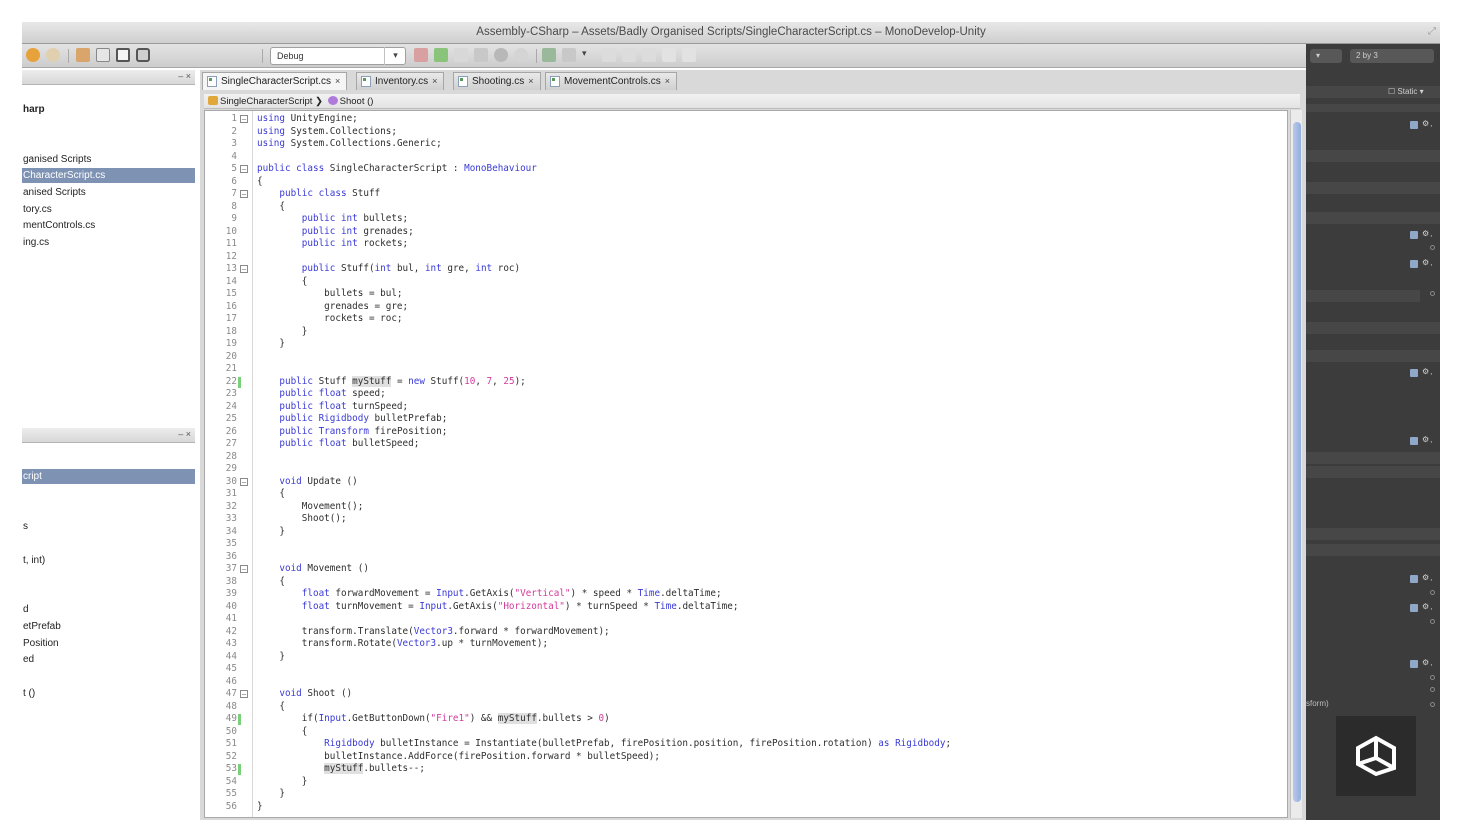 The width and height of the screenshot is (1466, 840). What do you see at coordinates (745, 307) in the screenshot?
I see `code-line: 16 grenades = gre;` at bounding box center [745, 307].